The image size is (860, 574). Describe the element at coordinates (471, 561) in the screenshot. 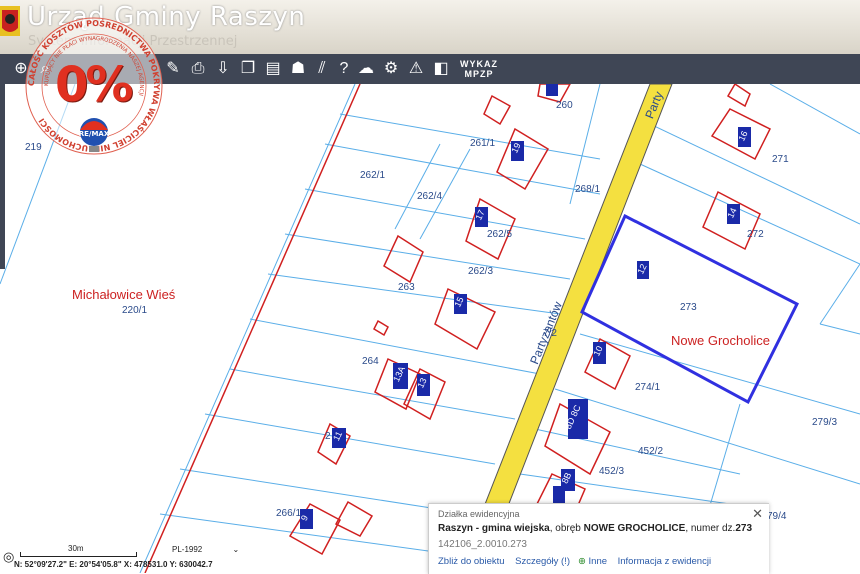

I see `zoom-to-object-link: Zbliż do obiektu` at that location.